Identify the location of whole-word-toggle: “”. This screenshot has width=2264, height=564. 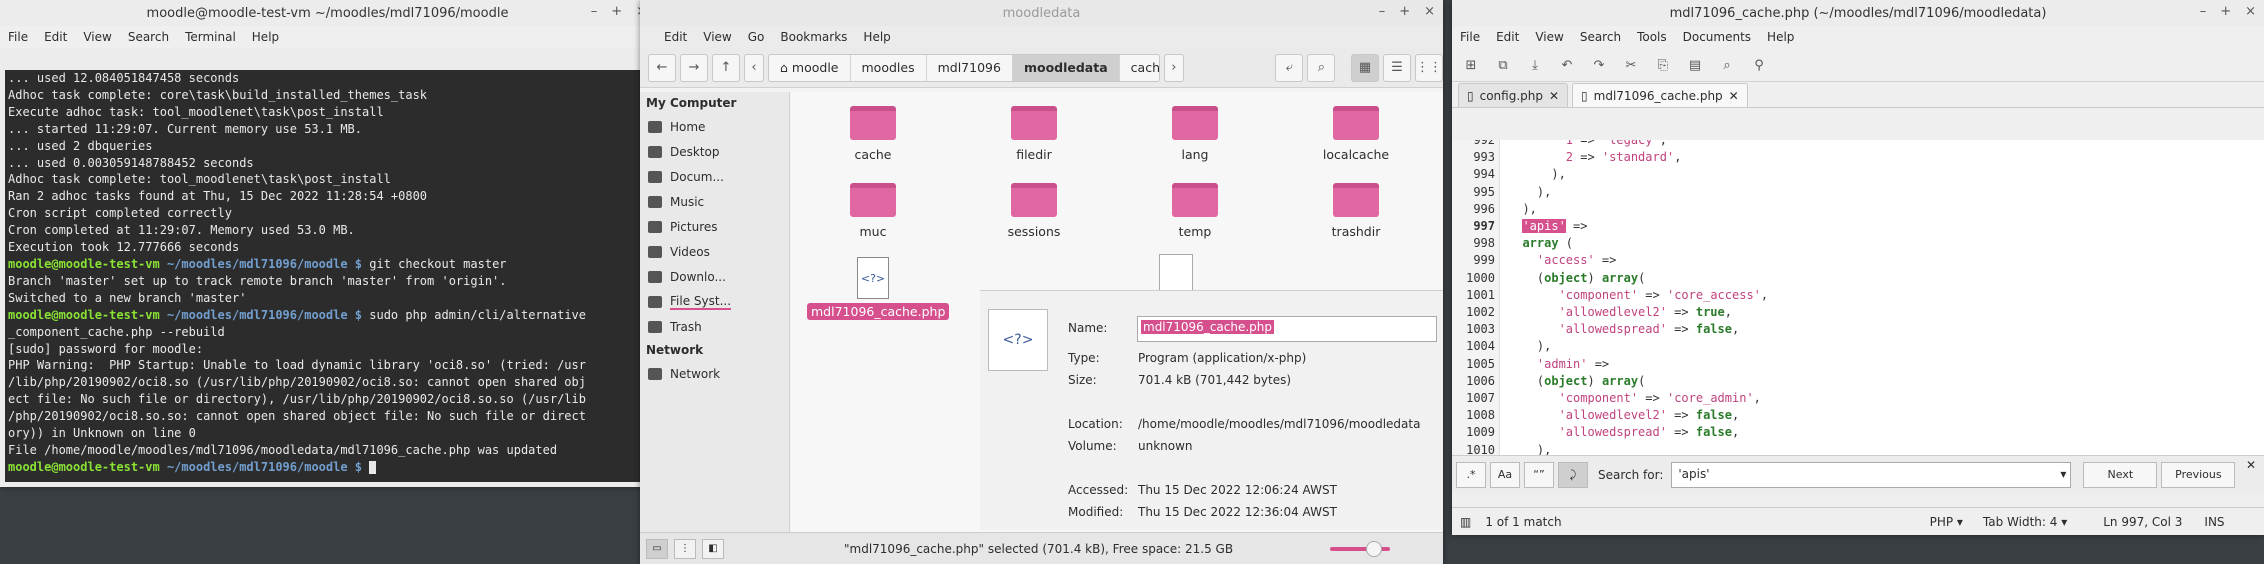
(1539, 474).